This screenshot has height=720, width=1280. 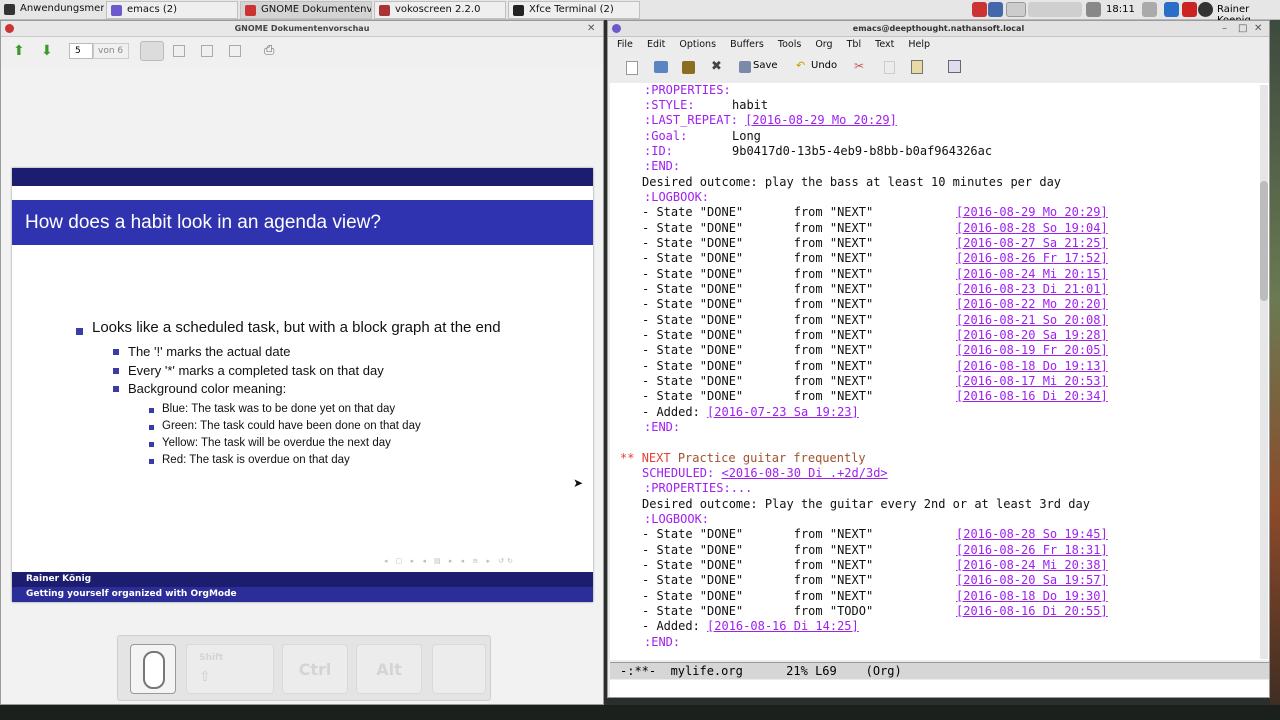 I want to click on network-icon, so click(x=1149, y=9).